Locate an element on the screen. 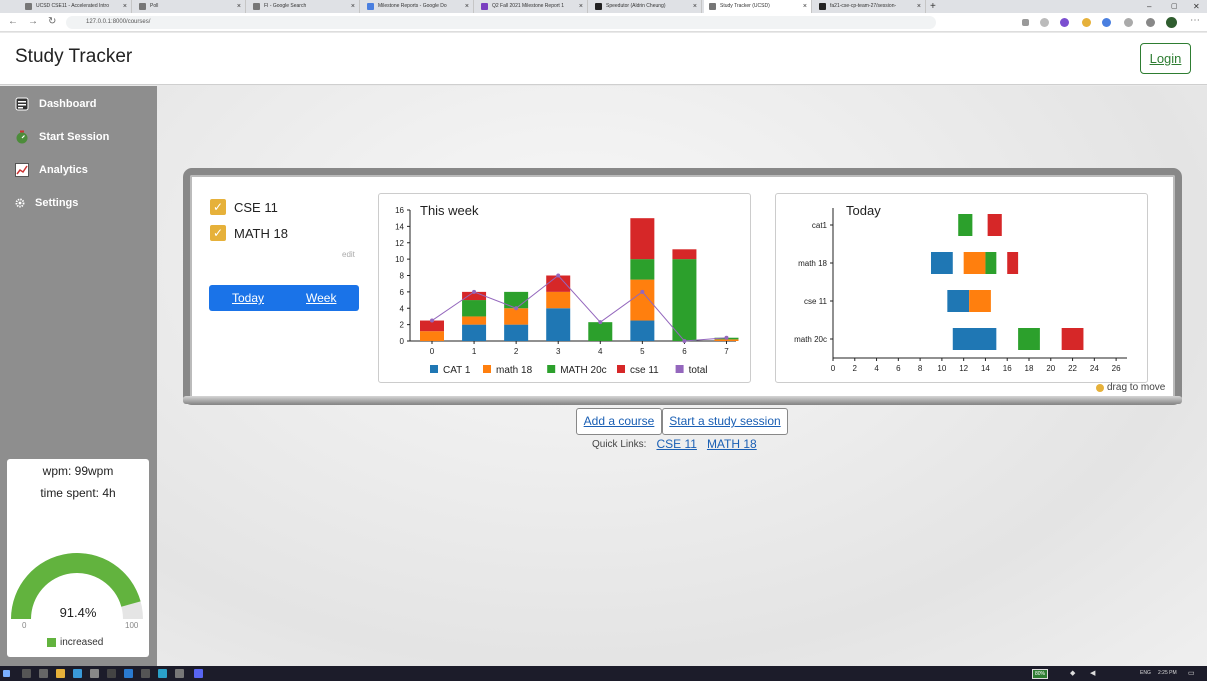 This screenshot has height=681, width=1207. today-button: Today is located at coordinates (248, 298).